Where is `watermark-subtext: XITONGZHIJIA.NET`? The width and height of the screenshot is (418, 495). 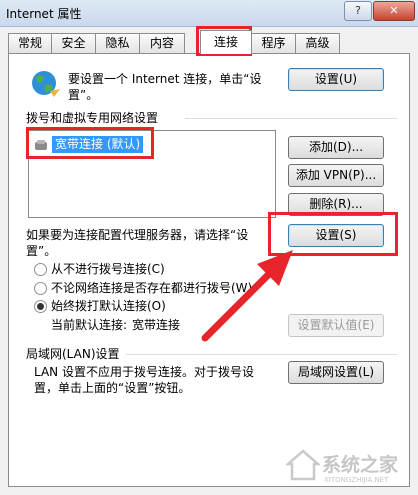
watermark-subtext: XITONGZHIJIA.NET is located at coordinates (356, 480).